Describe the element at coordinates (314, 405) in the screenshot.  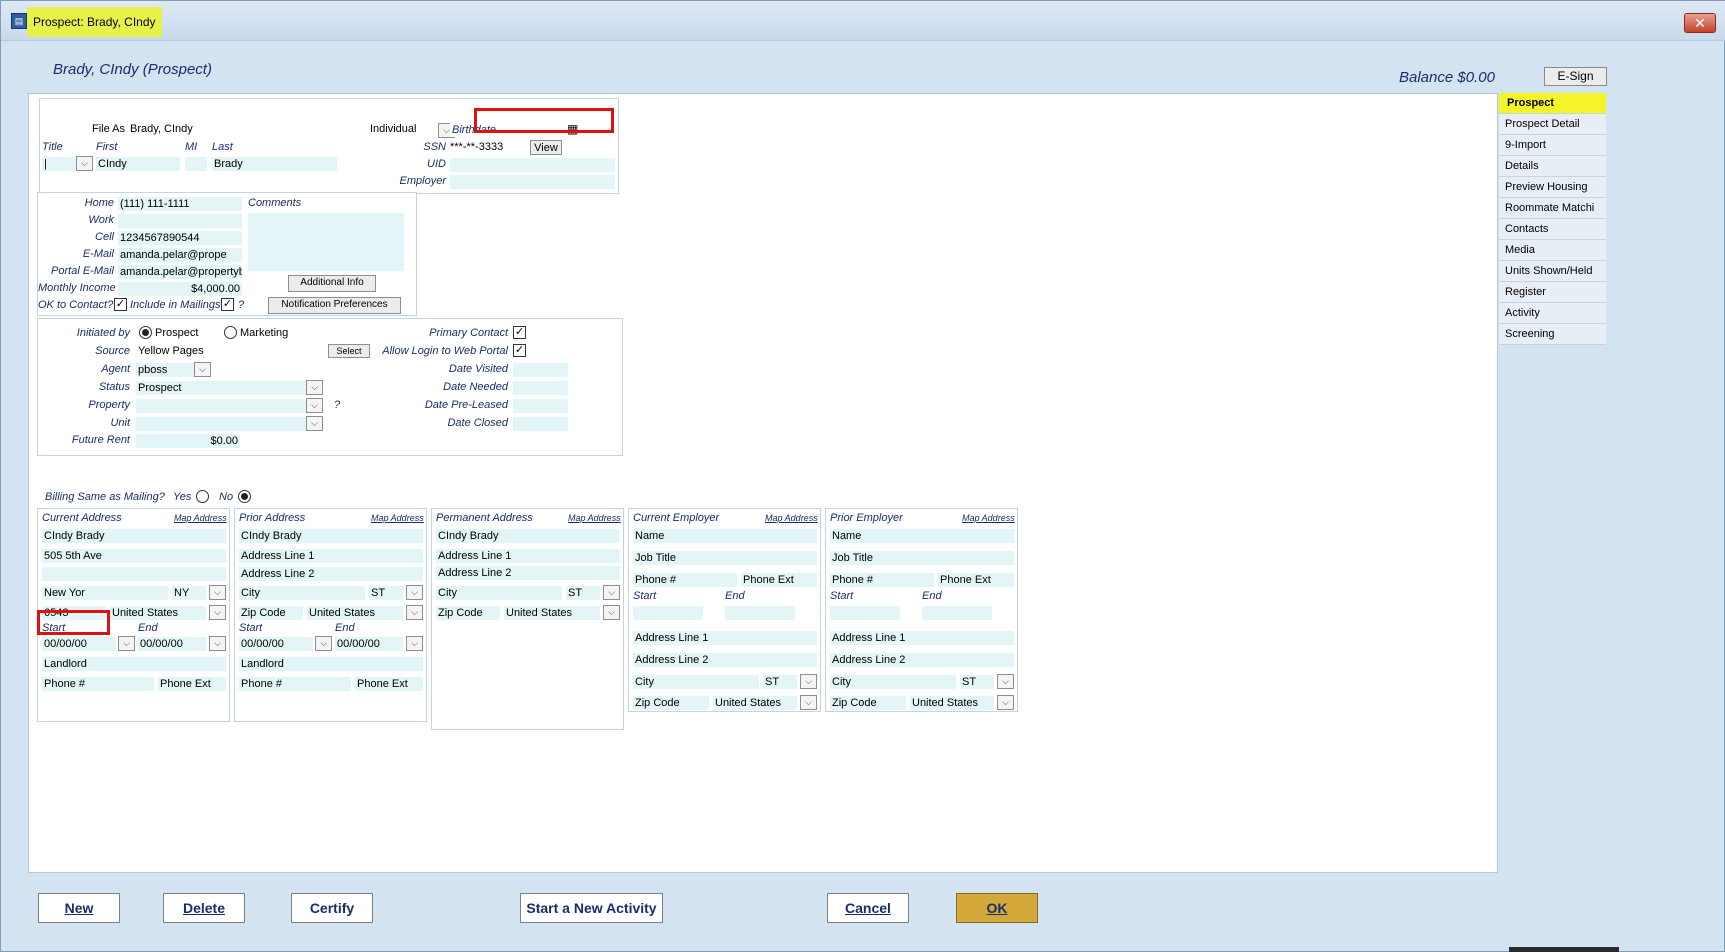
I see `property-dropdown: ⌵` at that location.